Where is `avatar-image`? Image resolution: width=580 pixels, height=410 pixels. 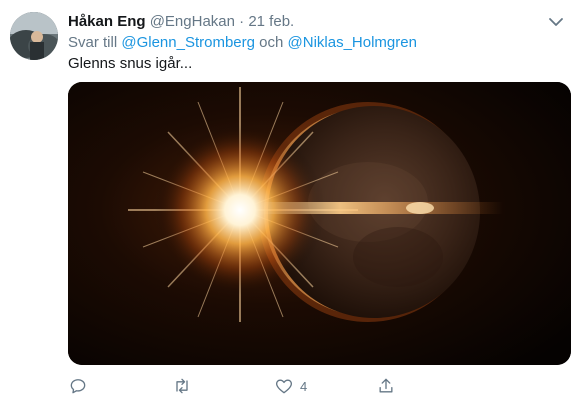
avatar-image is located at coordinates (34, 36).